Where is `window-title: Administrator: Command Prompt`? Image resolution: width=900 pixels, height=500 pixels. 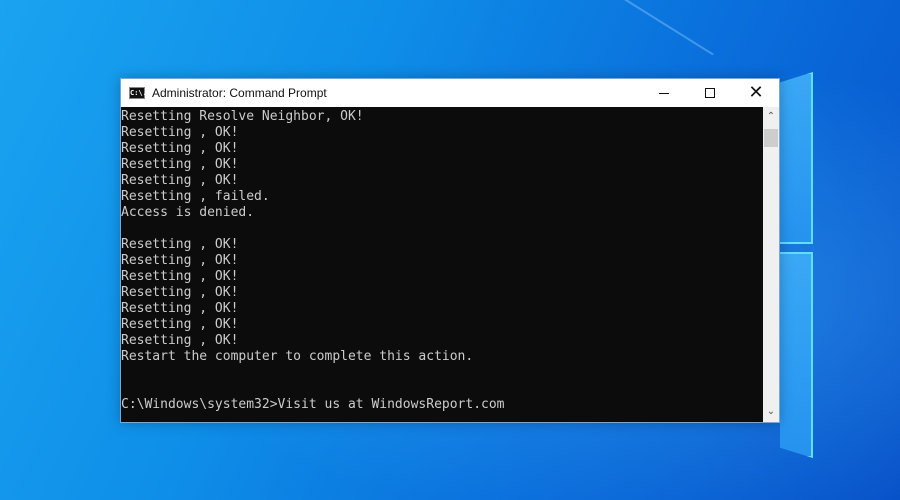
window-title: Administrator: Command Prompt is located at coordinates (239, 93).